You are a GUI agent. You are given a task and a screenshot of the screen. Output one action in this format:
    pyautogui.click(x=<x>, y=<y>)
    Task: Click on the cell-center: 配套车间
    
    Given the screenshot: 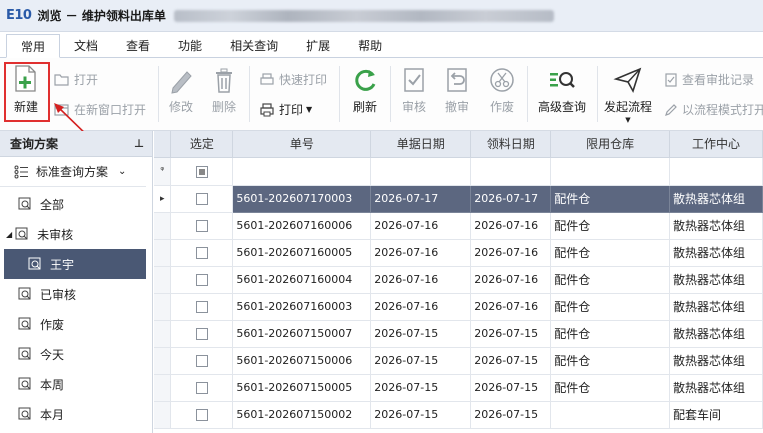 What is the action you would take?
    pyautogui.click(x=716, y=415)
    